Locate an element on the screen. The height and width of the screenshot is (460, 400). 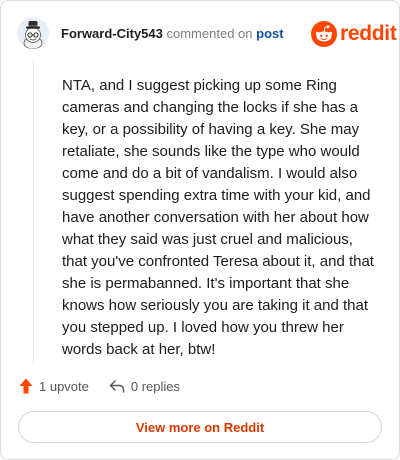
upvote-action: 1 upvote is located at coordinates (54, 386).